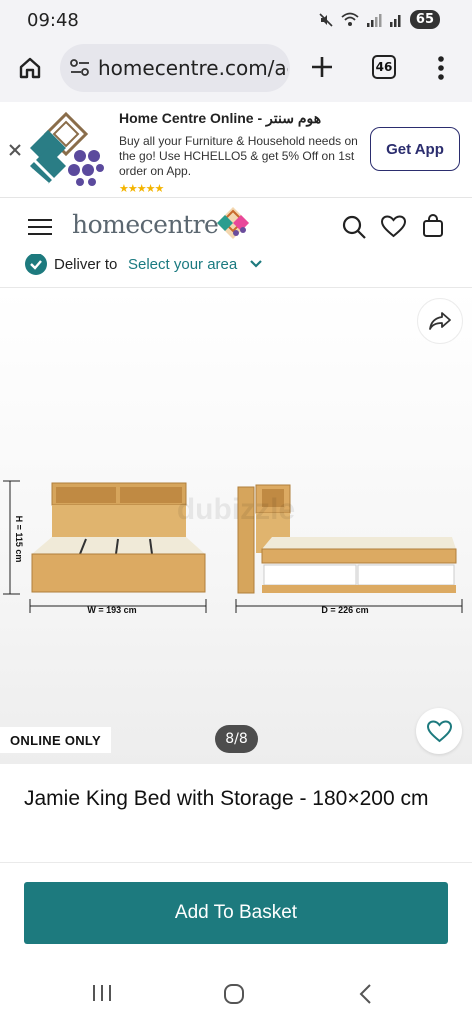  Describe the element at coordinates (236, 20) in the screenshot. I see `status-bar: 09:48 65` at that location.